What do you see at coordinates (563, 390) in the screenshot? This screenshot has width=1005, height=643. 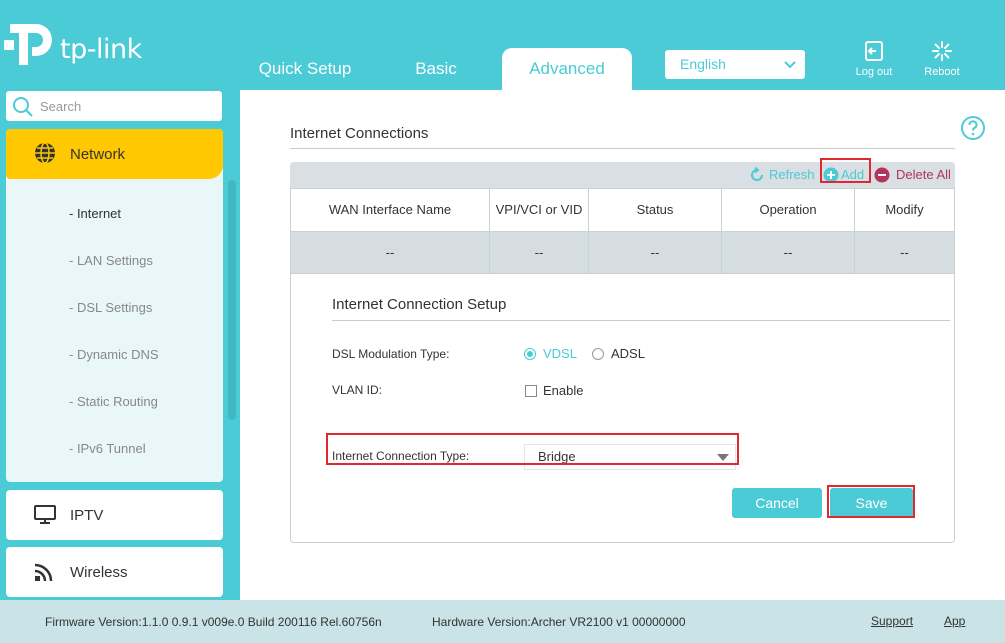 I see `vlan-enable-label: Enable` at bounding box center [563, 390].